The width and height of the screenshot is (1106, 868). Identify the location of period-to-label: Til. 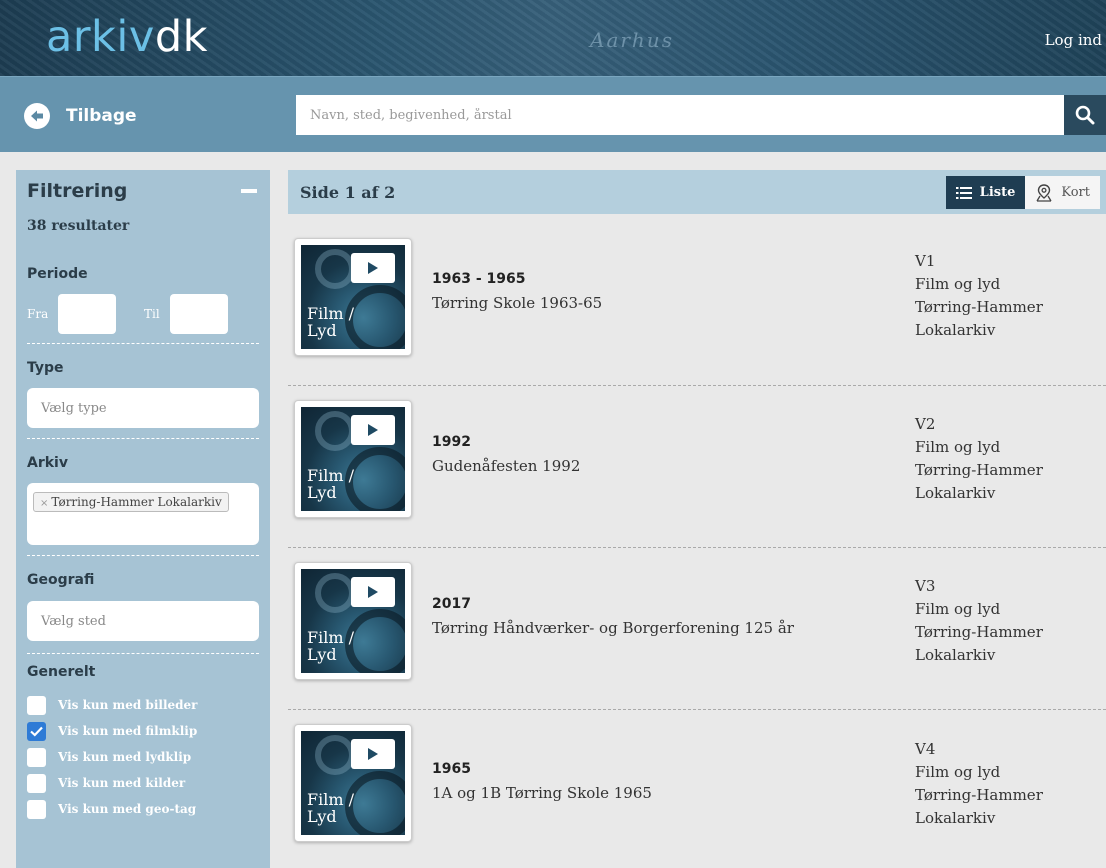
(152, 314).